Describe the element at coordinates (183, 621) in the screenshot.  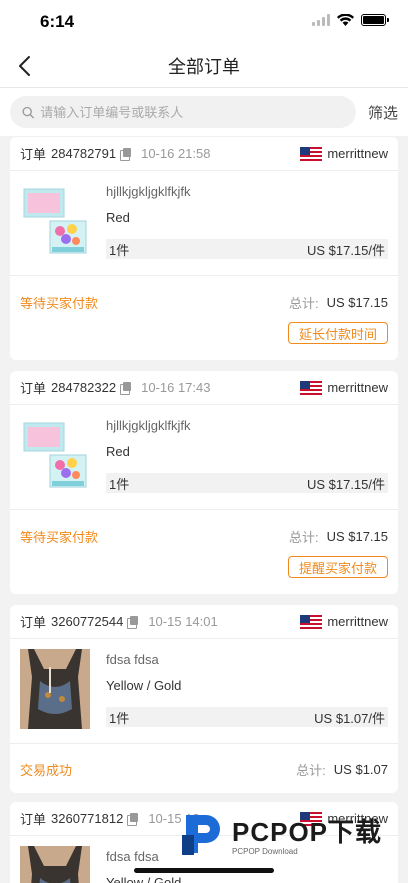
I see `order-time: 10-15 14:01` at that location.